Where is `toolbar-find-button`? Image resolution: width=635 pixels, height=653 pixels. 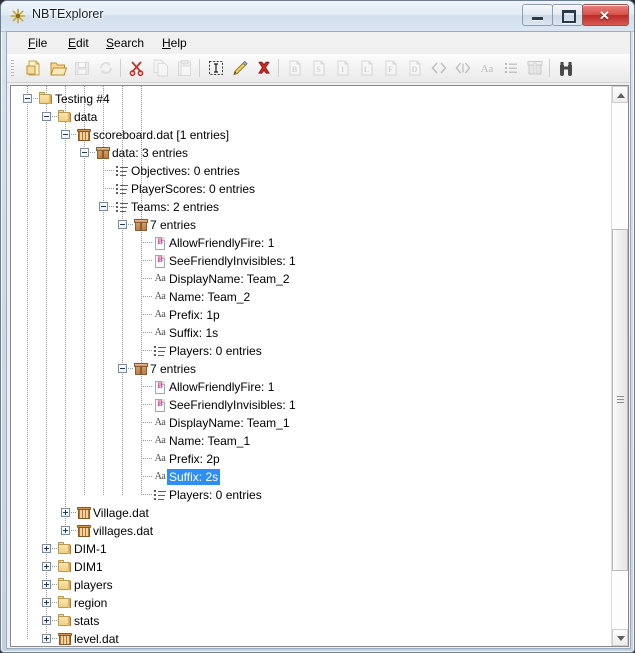
toolbar-find-button is located at coordinates (566, 68).